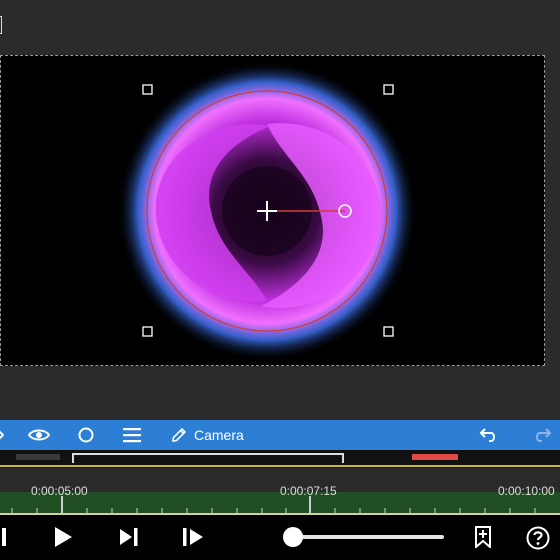 This screenshot has width=560, height=560. What do you see at coordinates (1, 25) in the screenshot?
I see `resize-handle-icon` at bounding box center [1, 25].